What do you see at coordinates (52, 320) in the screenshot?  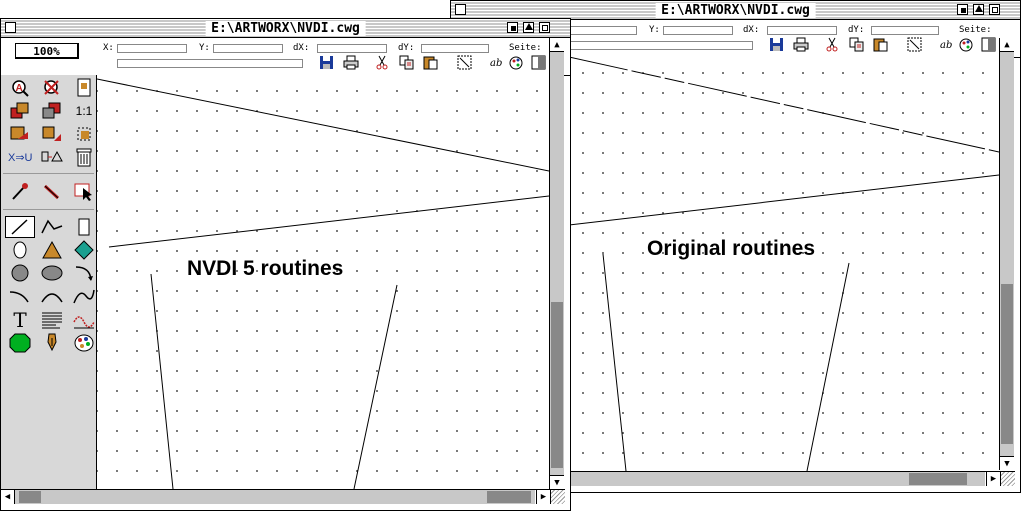 I see `paragraph-tool-icon` at bounding box center [52, 320].